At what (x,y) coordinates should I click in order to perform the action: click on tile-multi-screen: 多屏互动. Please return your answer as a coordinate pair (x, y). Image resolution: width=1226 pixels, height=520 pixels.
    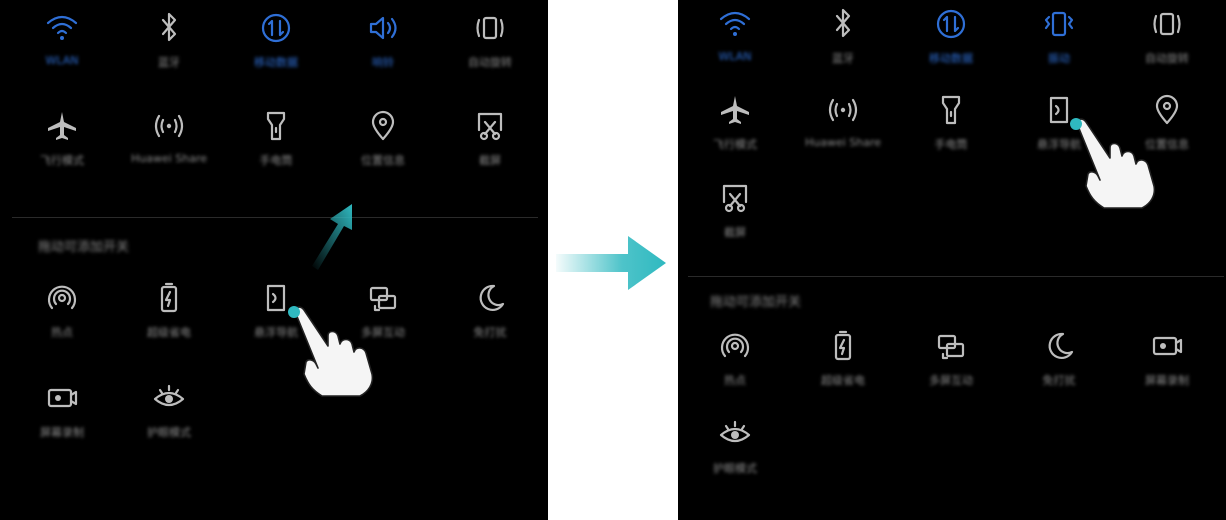
    Looking at the image, I should click on (951, 363).